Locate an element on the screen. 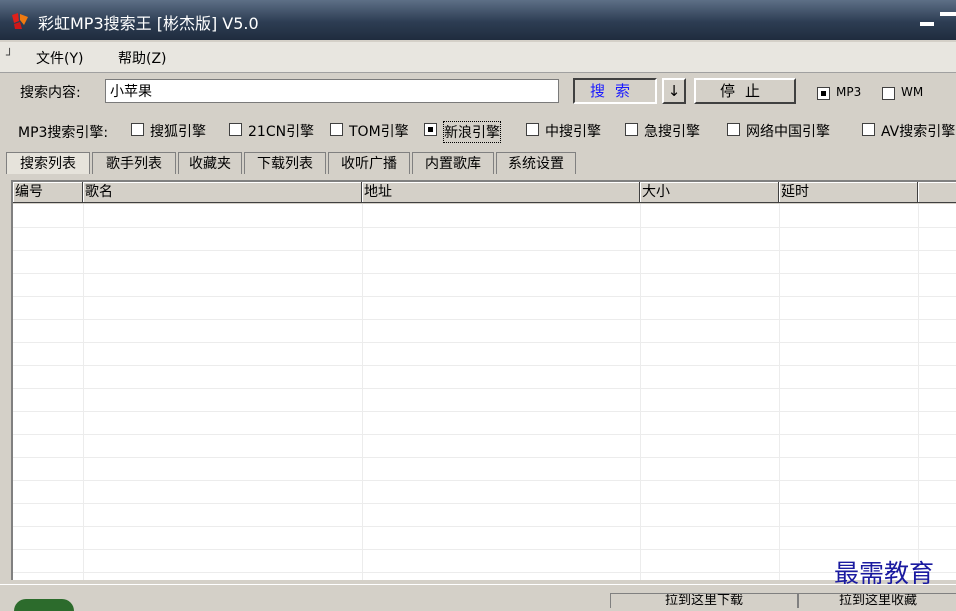 This screenshot has height=611, width=956. column-header-extra is located at coordinates (937, 192).